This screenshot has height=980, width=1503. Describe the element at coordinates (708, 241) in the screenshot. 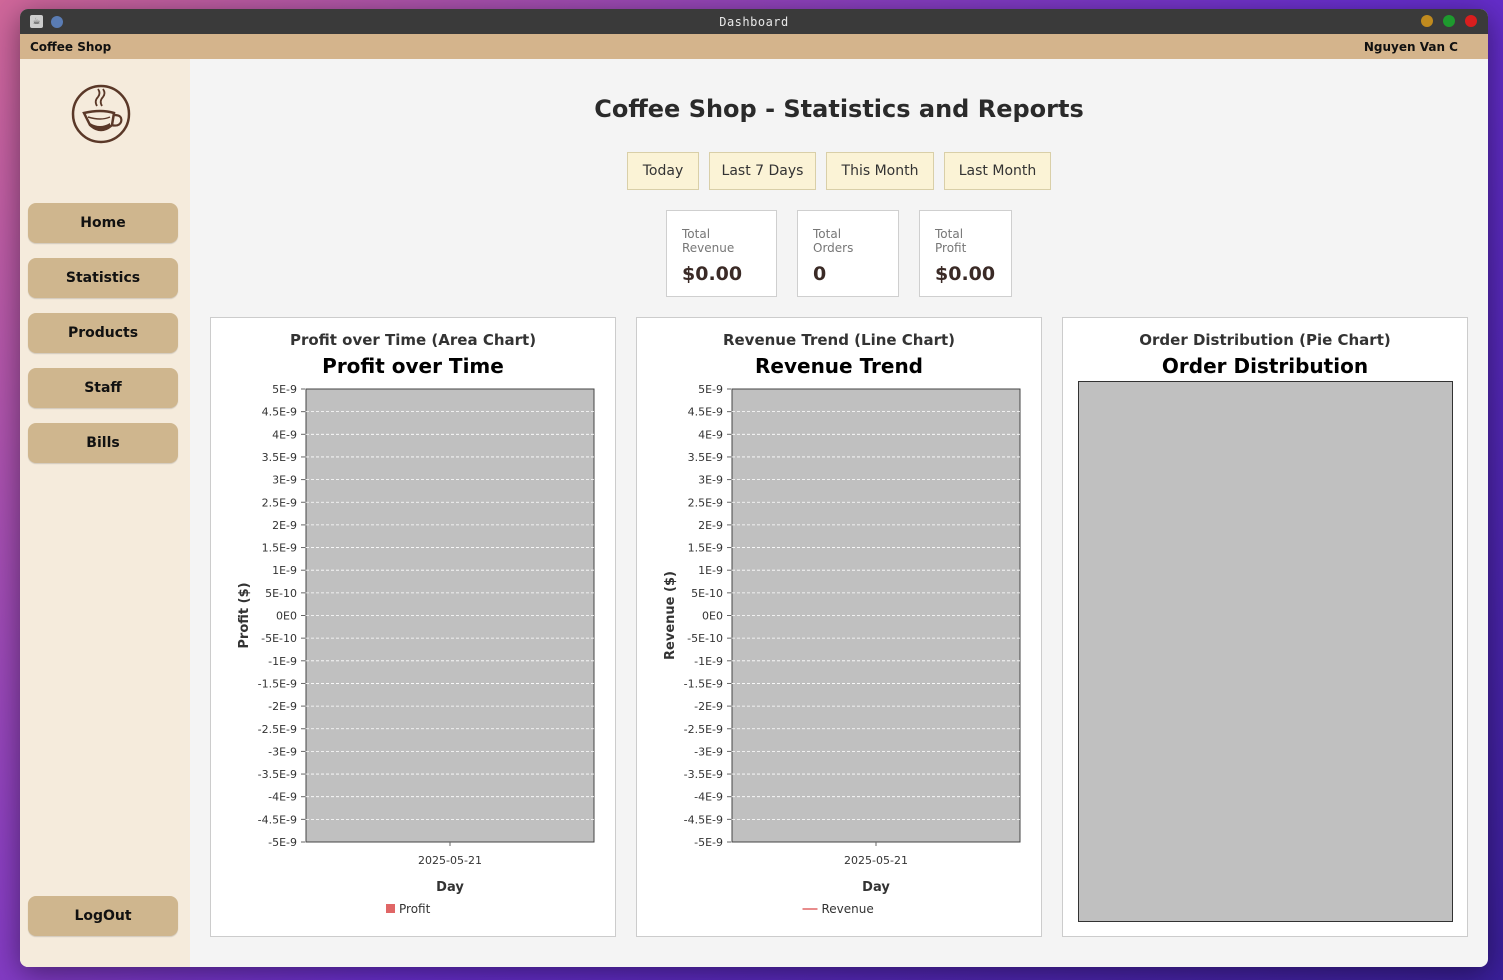

I see `stat-label: Total Revenue` at that location.